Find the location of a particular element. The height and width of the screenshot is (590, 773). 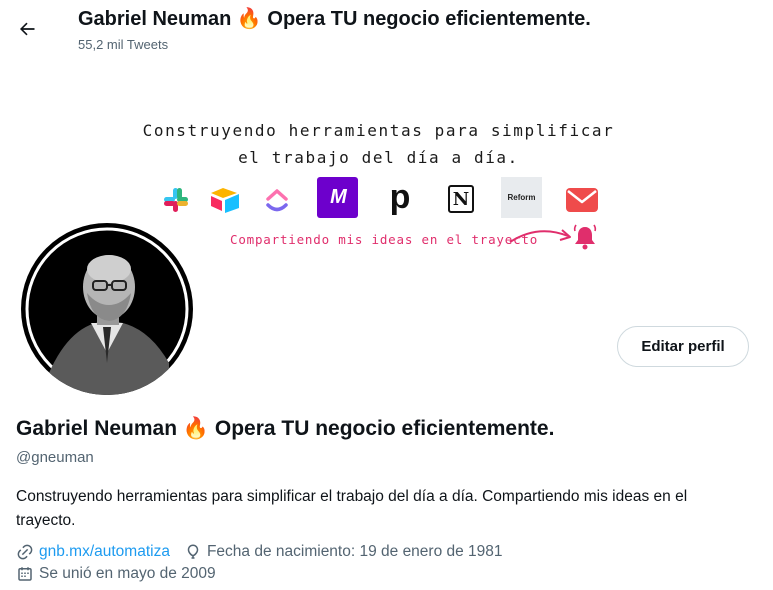

joined-item: Se unió en mayo de 2009 is located at coordinates (116, 574).